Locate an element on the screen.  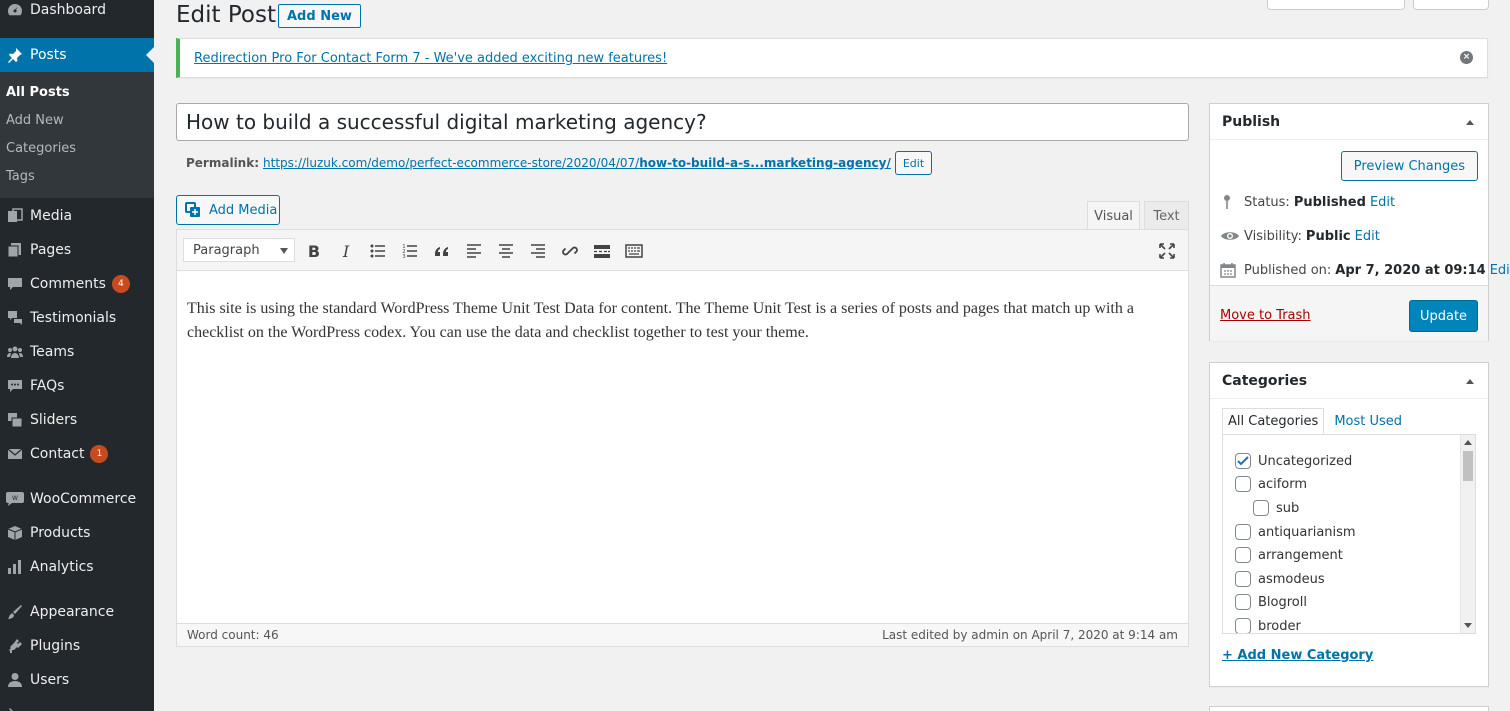
add-media-button: Add Media is located at coordinates (228, 210).